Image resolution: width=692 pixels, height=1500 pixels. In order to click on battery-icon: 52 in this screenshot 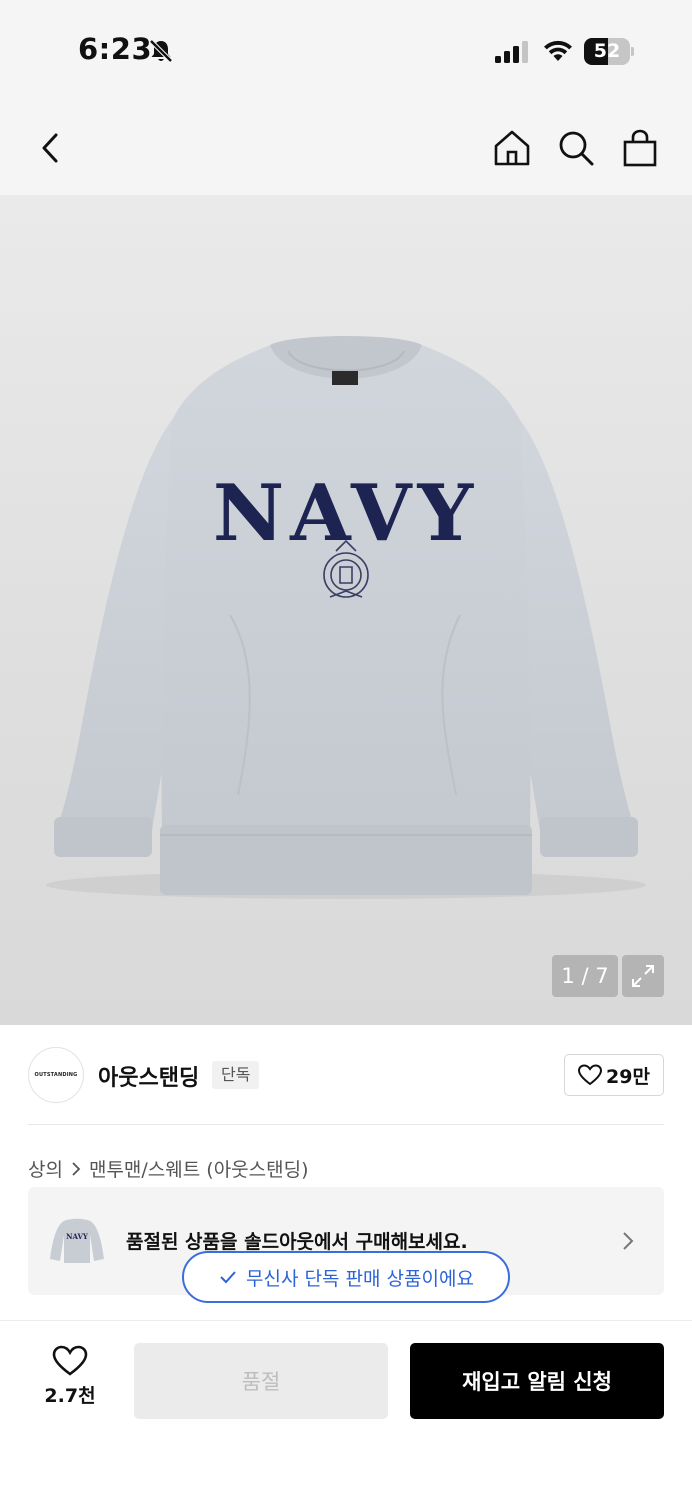, I will do `click(609, 51)`.